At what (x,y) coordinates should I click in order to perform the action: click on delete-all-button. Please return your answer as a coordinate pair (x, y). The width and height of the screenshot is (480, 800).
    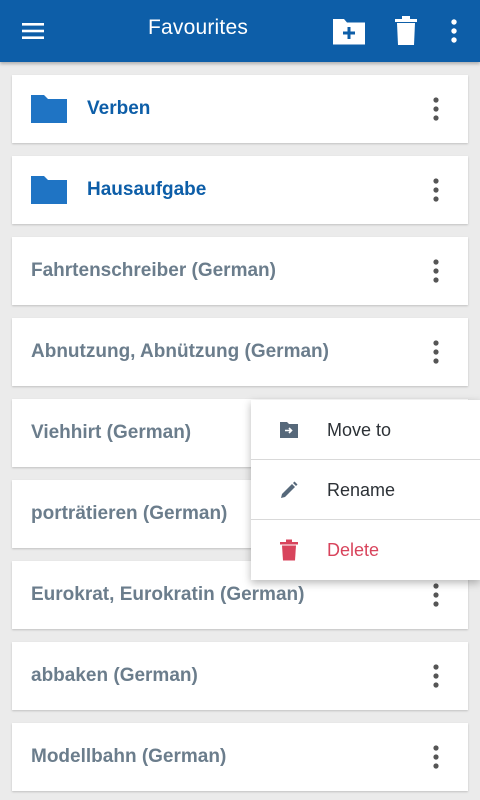
    Looking at the image, I should click on (406, 31).